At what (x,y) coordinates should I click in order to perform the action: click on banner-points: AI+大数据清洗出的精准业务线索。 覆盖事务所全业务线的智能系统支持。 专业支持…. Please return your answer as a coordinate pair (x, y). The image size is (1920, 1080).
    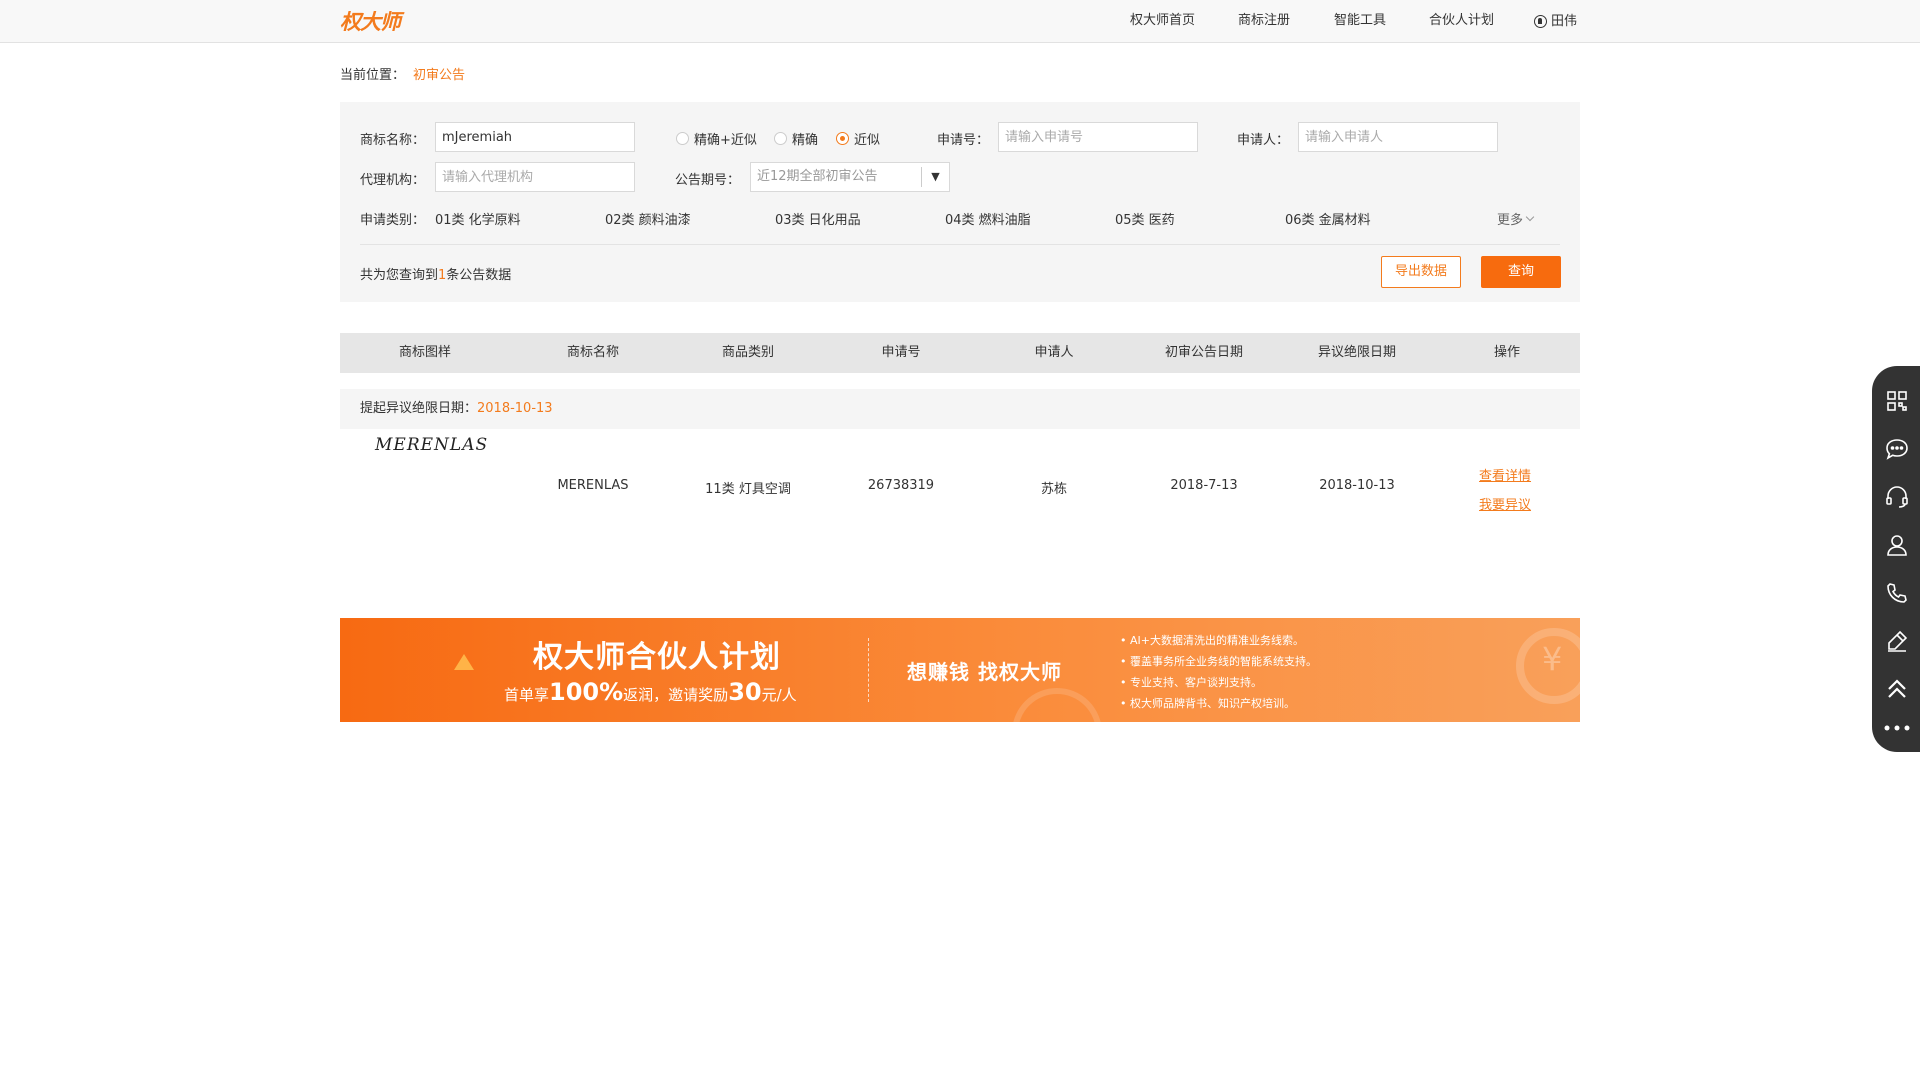
    Looking at the image, I should click on (1218, 672).